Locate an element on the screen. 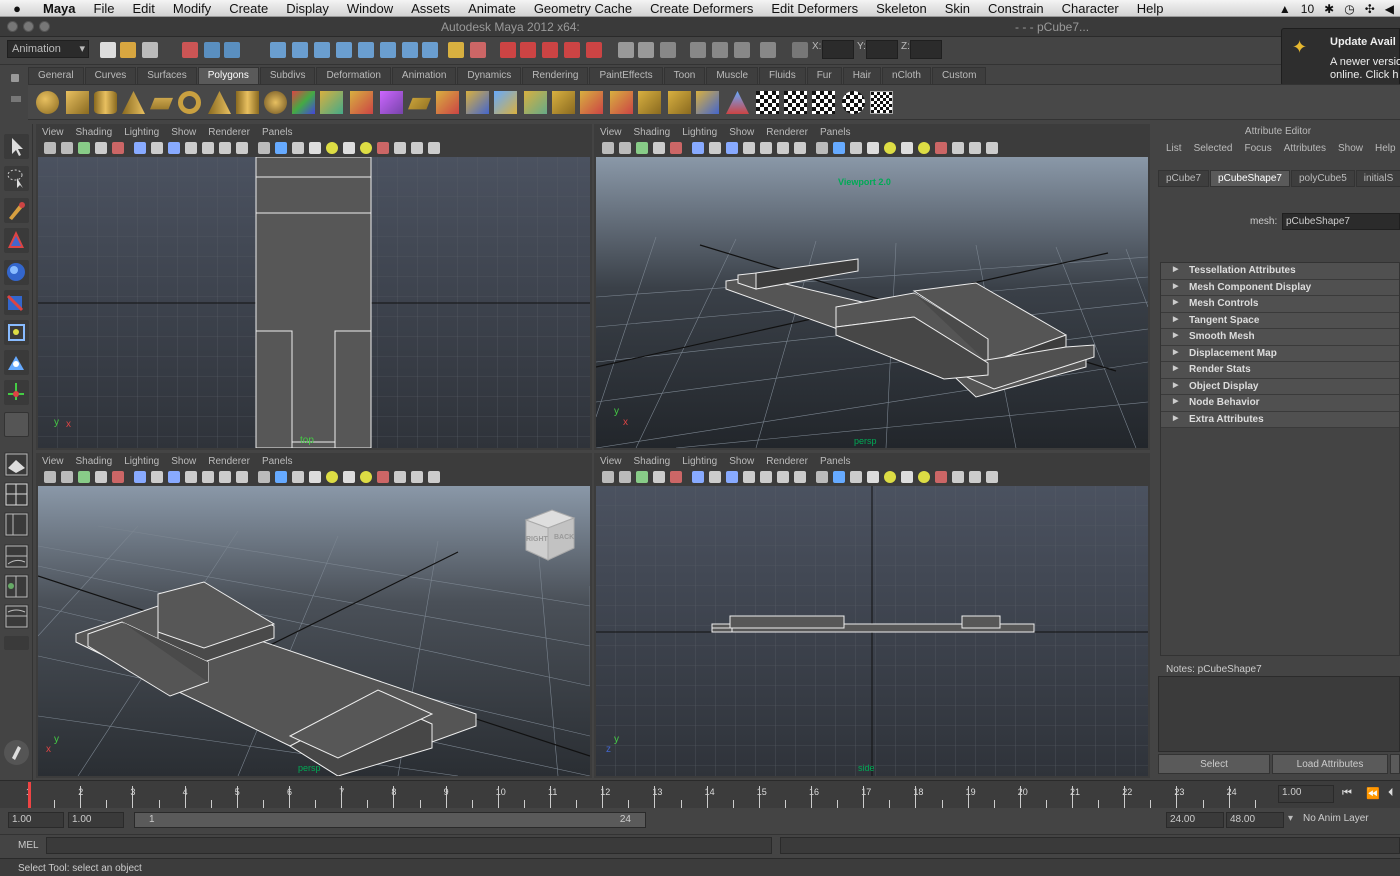  panel-layout-icon is located at coordinates (698, 50).